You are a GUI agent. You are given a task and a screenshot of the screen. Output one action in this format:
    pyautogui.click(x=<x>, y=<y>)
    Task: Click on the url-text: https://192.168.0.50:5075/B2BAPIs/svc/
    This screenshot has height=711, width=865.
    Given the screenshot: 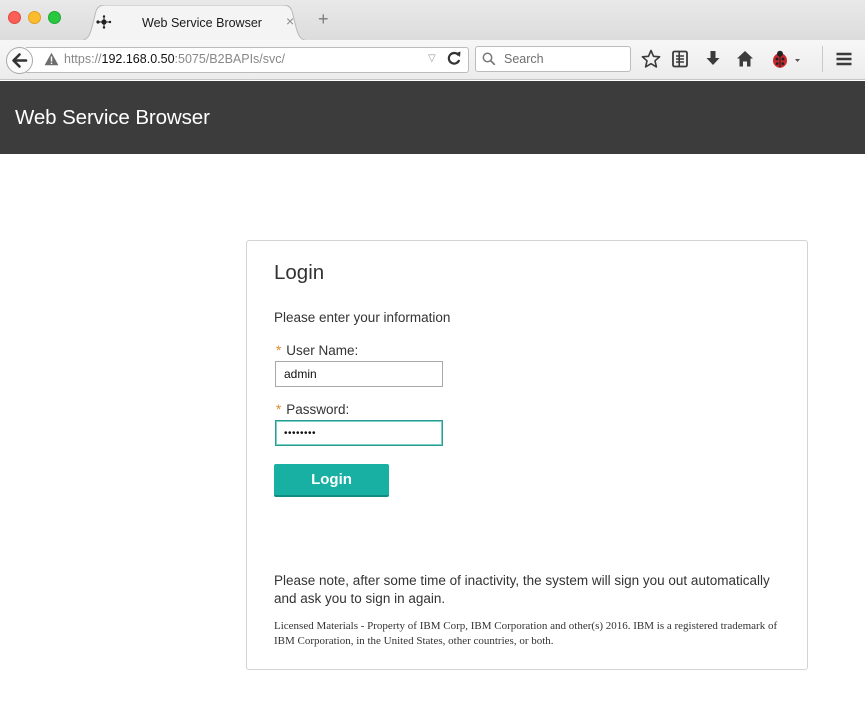 What is the action you would take?
    pyautogui.click(x=174, y=59)
    